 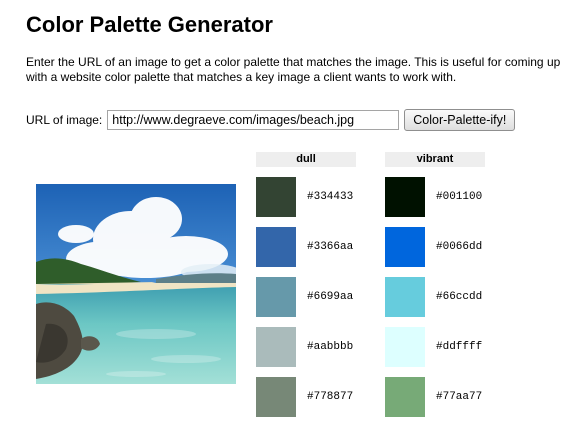 I want to click on page-title: Color Palette Generator, so click(x=149, y=24).